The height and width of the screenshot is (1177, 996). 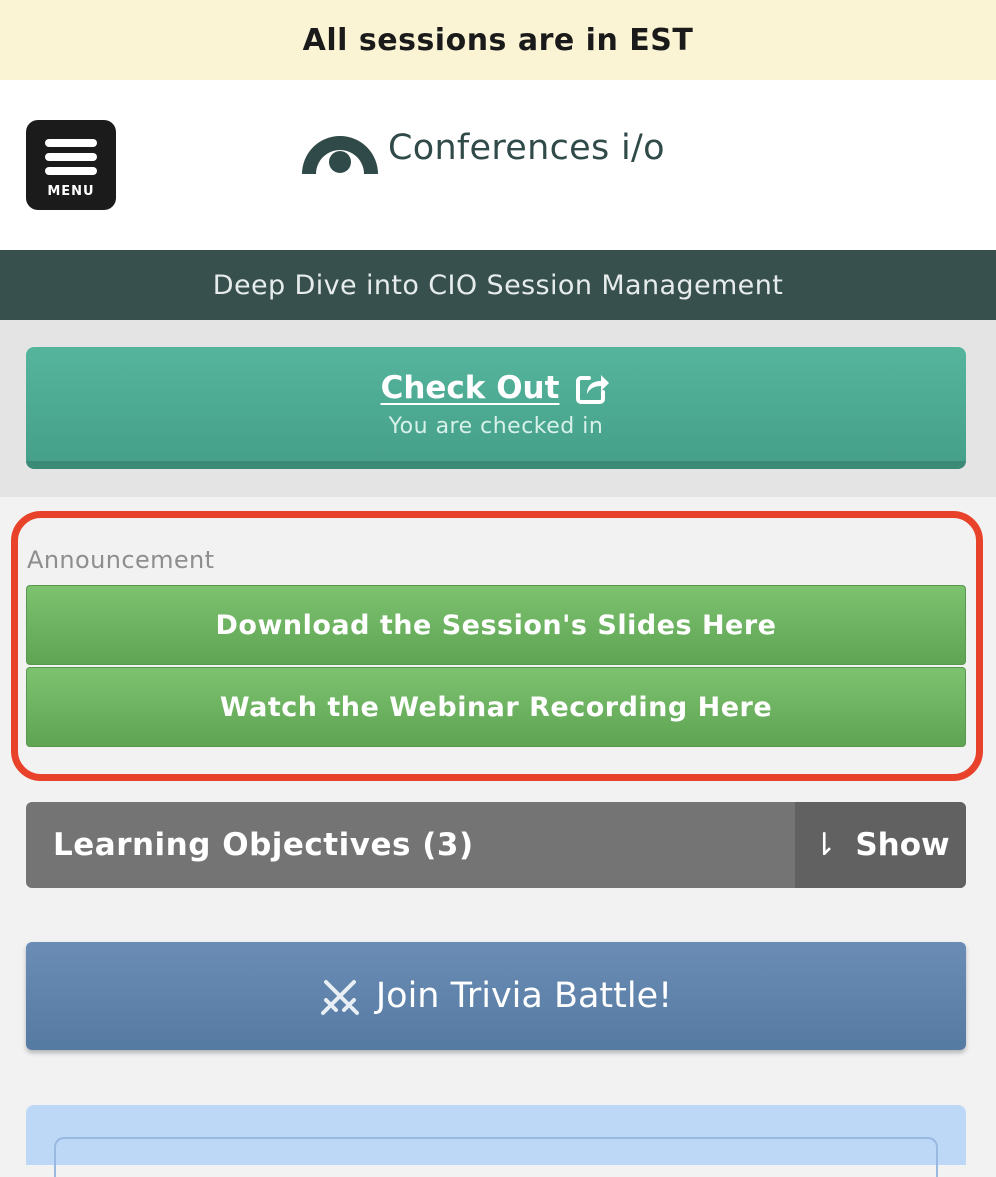 What do you see at coordinates (71, 142) in the screenshot?
I see `hamburger-icon` at bounding box center [71, 142].